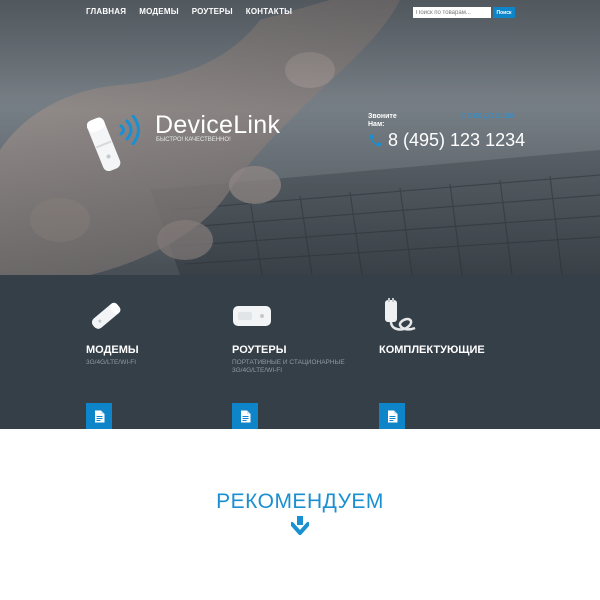 The height and width of the screenshot is (600, 600). What do you see at coordinates (300, 526) in the screenshot?
I see `arrow-down-icon` at bounding box center [300, 526].